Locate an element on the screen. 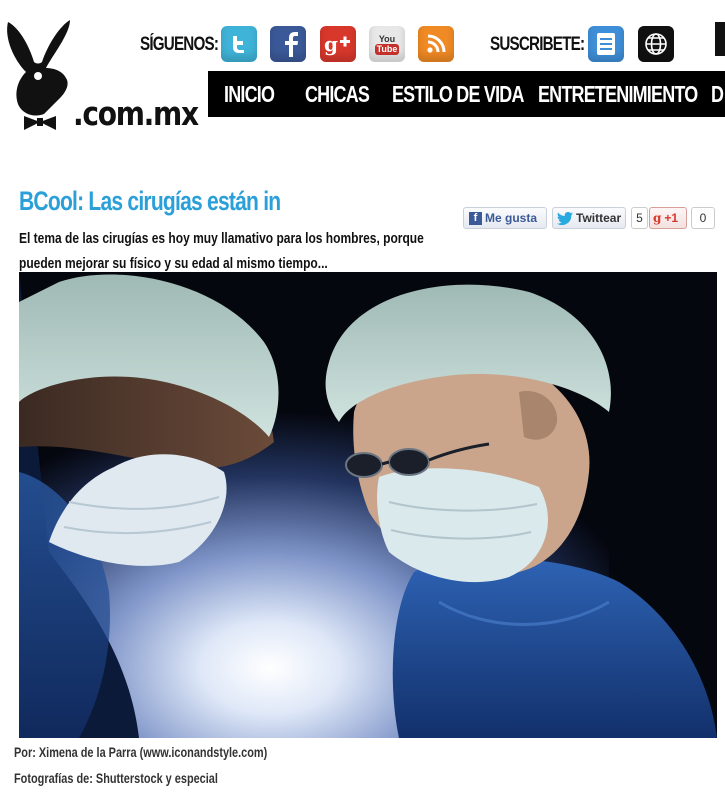 The image size is (725, 800). google-plus-count: 0 is located at coordinates (703, 218).